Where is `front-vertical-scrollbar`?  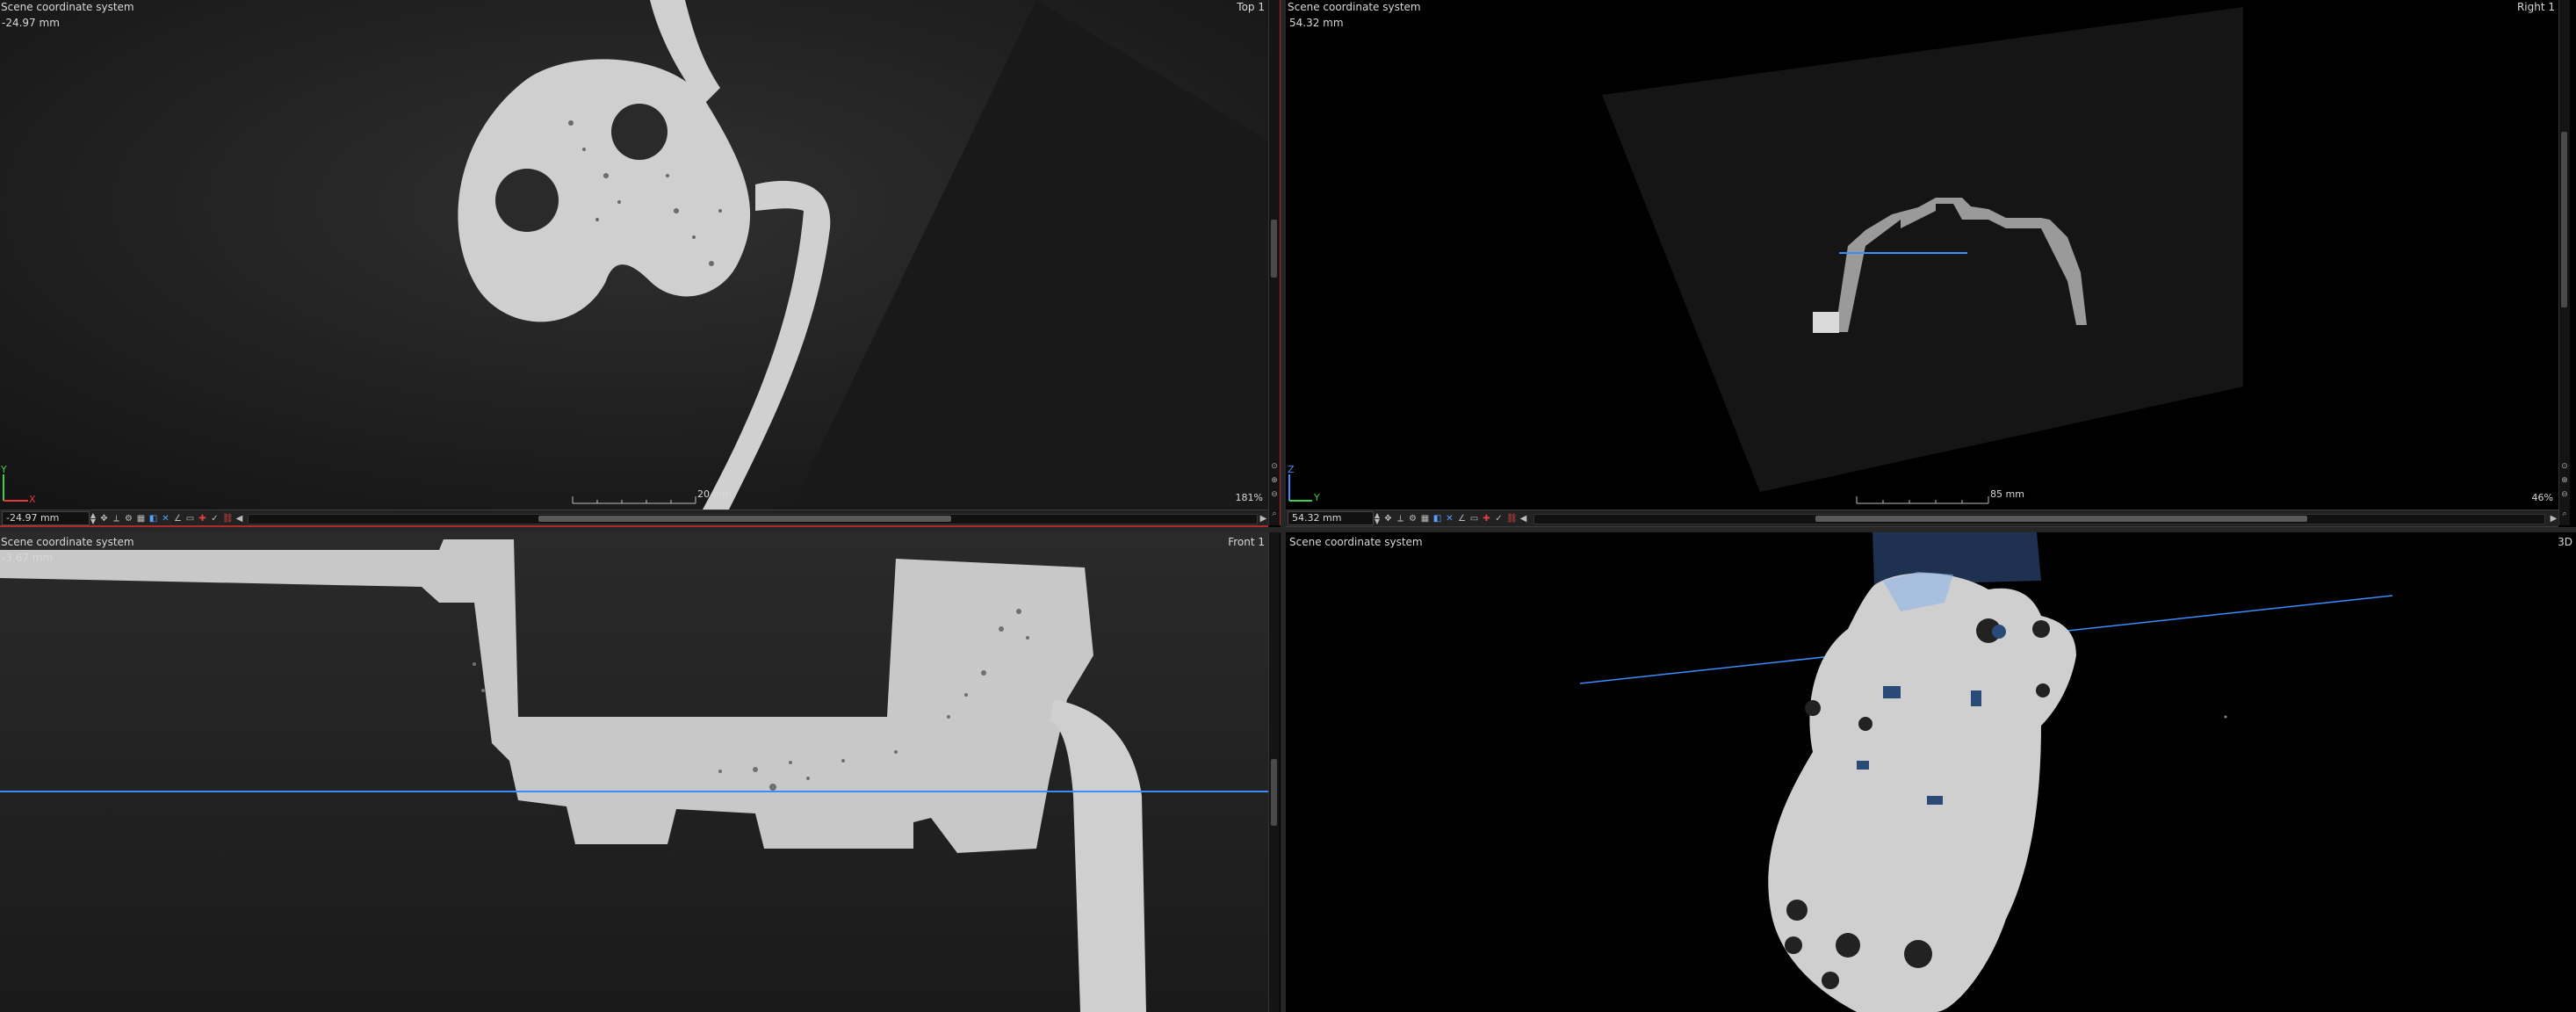 front-vertical-scrollbar is located at coordinates (1274, 772).